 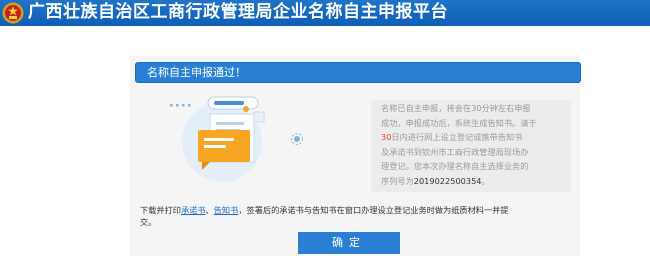 I want to click on panel-header: 名称自主申报通过！, so click(x=358, y=72).